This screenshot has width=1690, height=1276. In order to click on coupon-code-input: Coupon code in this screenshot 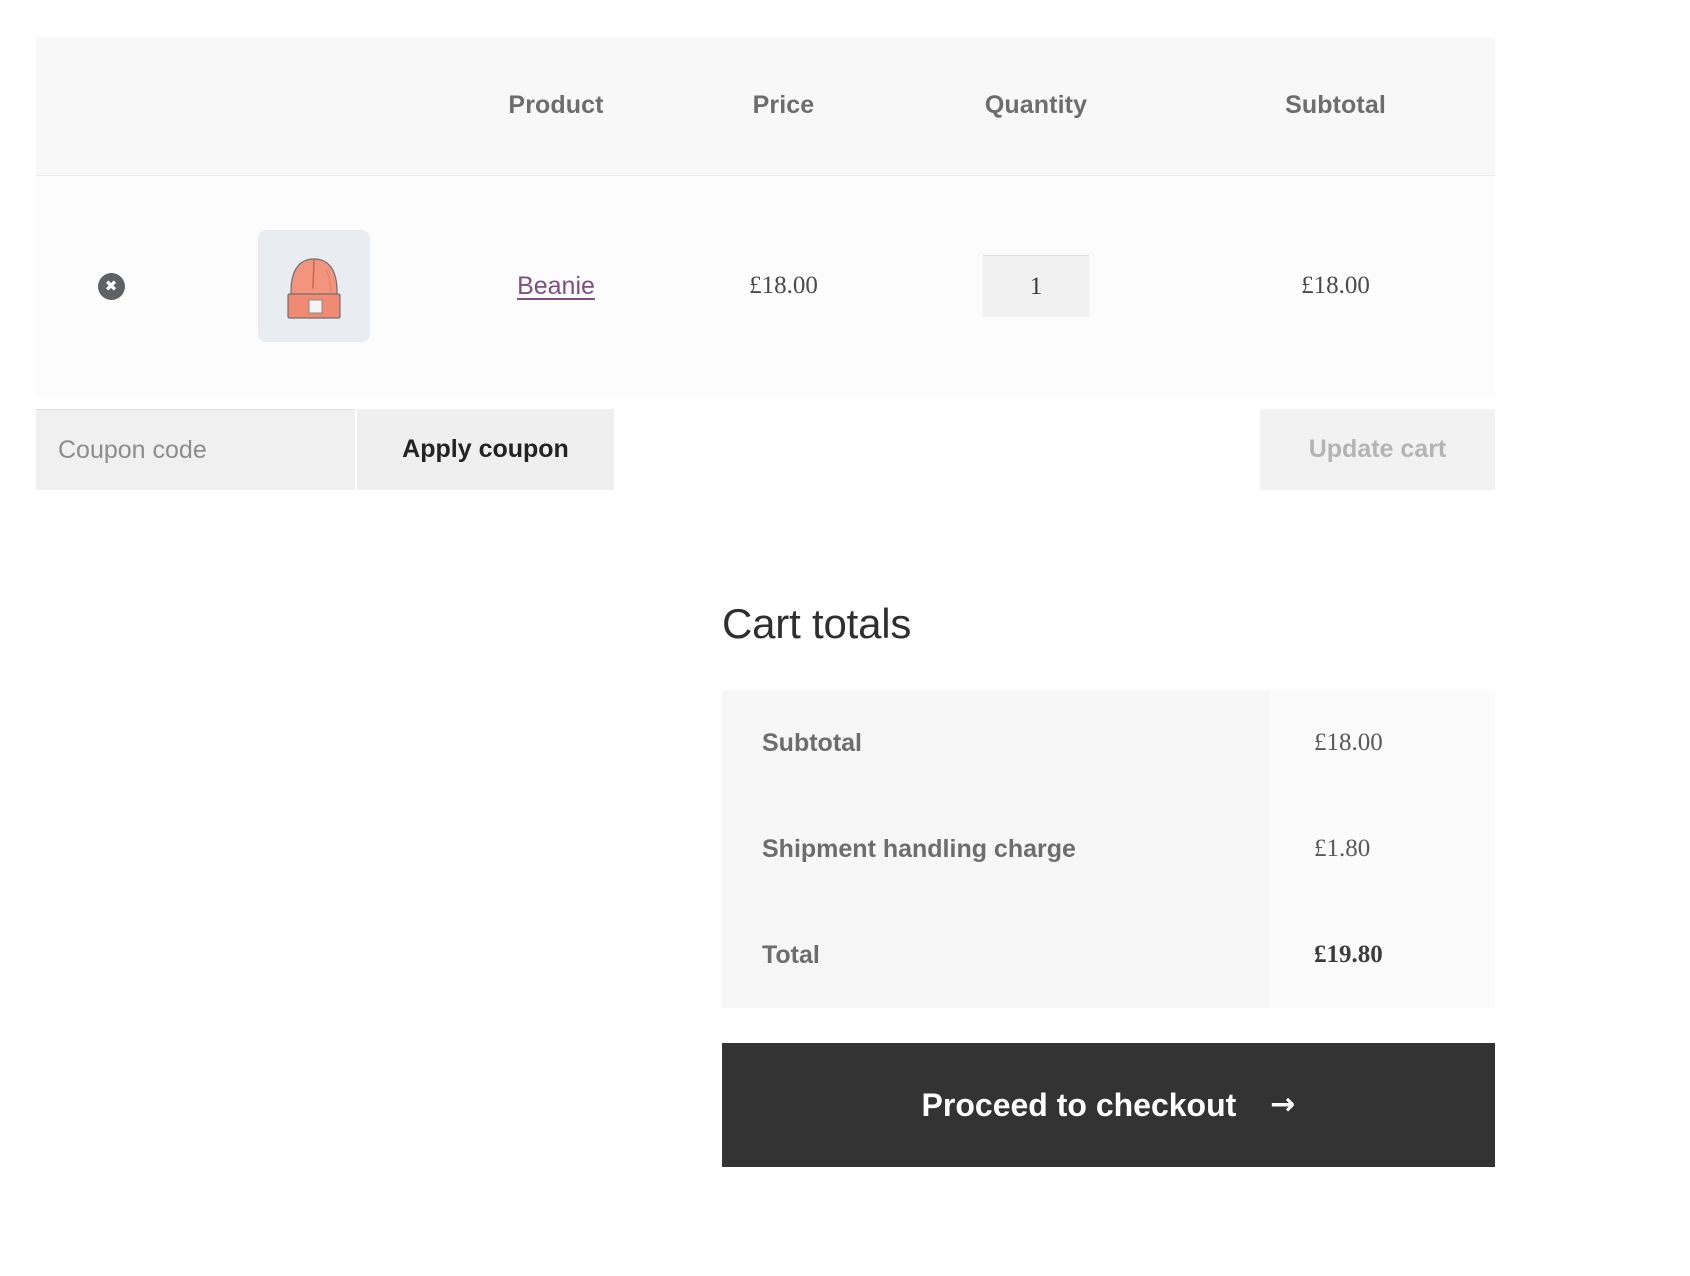, I will do `click(195, 449)`.